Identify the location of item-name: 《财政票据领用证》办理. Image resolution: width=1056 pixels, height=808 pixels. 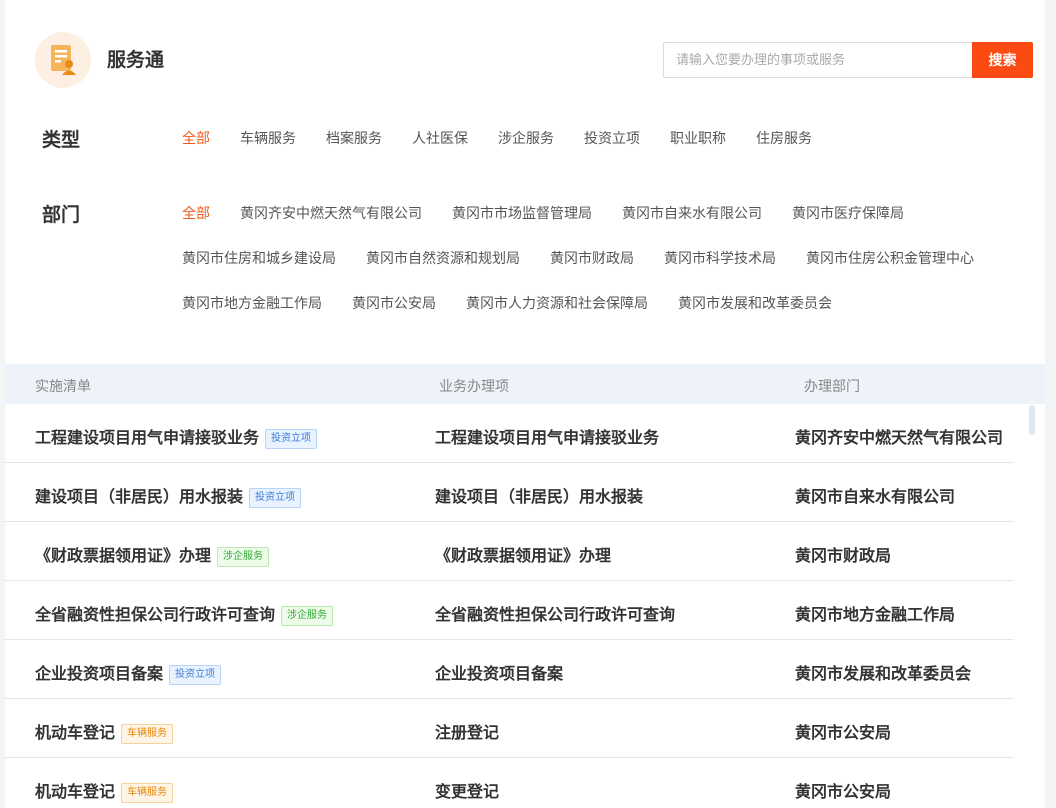
(123, 555).